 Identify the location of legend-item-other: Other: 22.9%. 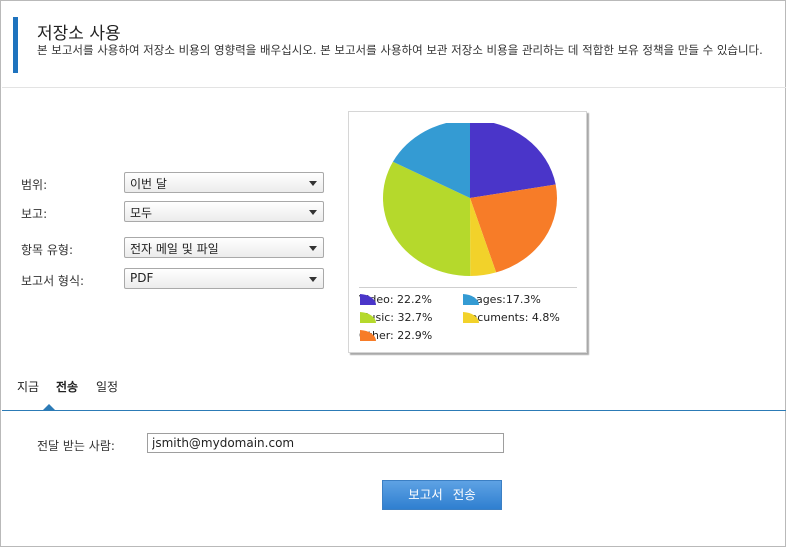
(395, 335).